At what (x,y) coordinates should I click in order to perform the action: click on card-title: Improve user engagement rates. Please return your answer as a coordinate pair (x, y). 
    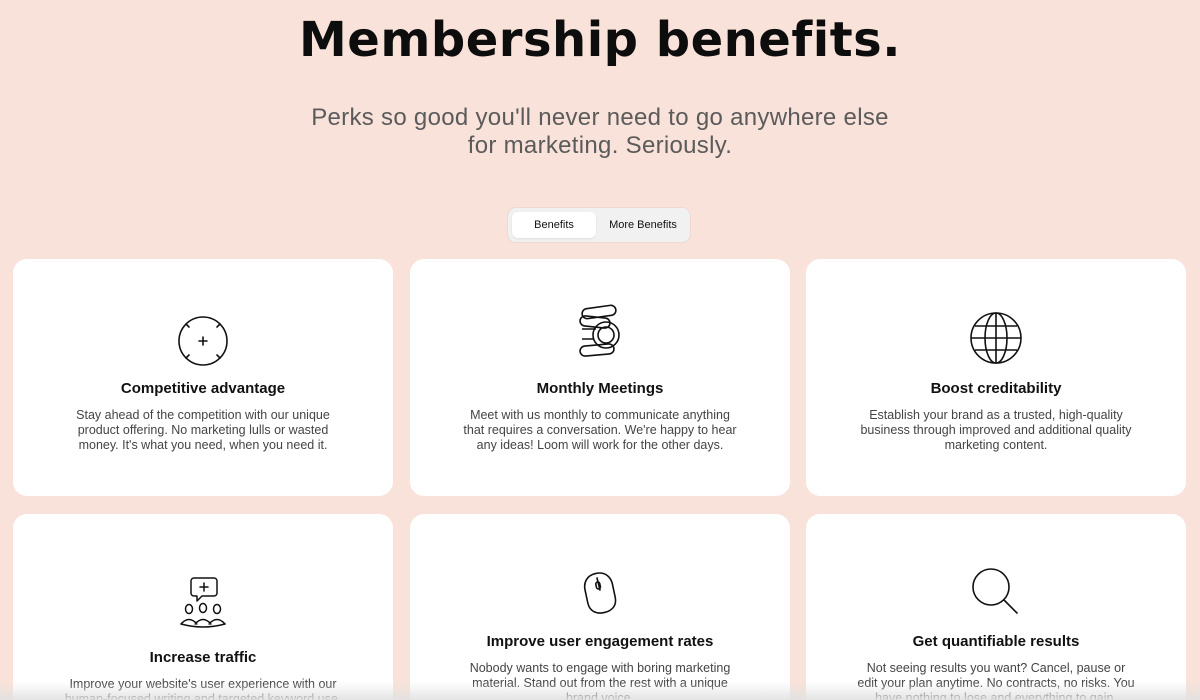
    Looking at the image, I should click on (600, 641).